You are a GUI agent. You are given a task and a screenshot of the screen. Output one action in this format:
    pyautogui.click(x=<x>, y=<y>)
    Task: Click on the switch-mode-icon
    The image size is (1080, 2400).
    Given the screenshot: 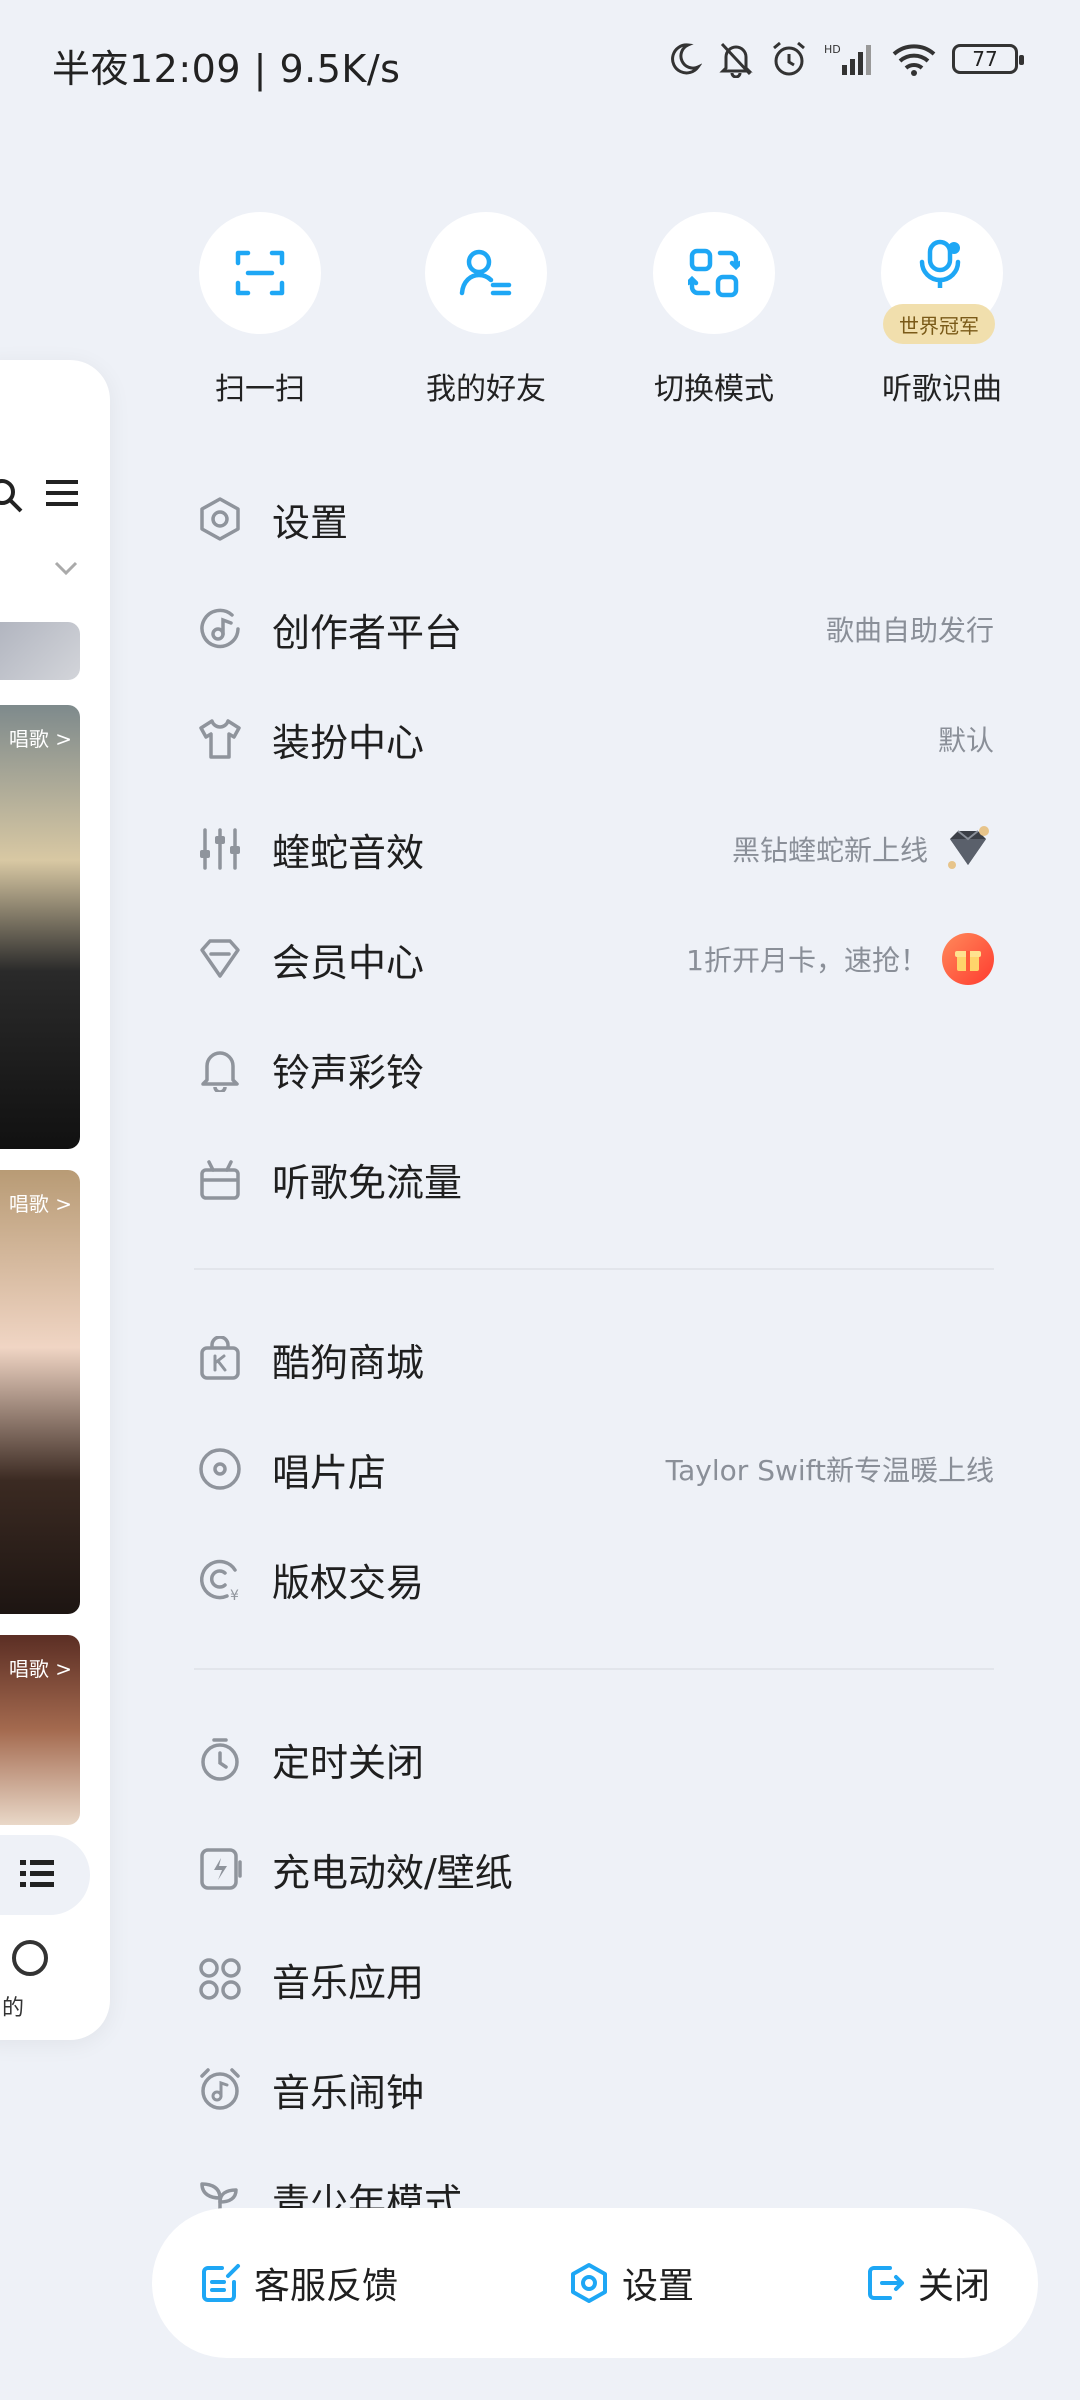 What is the action you would take?
    pyautogui.click(x=714, y=273)
    